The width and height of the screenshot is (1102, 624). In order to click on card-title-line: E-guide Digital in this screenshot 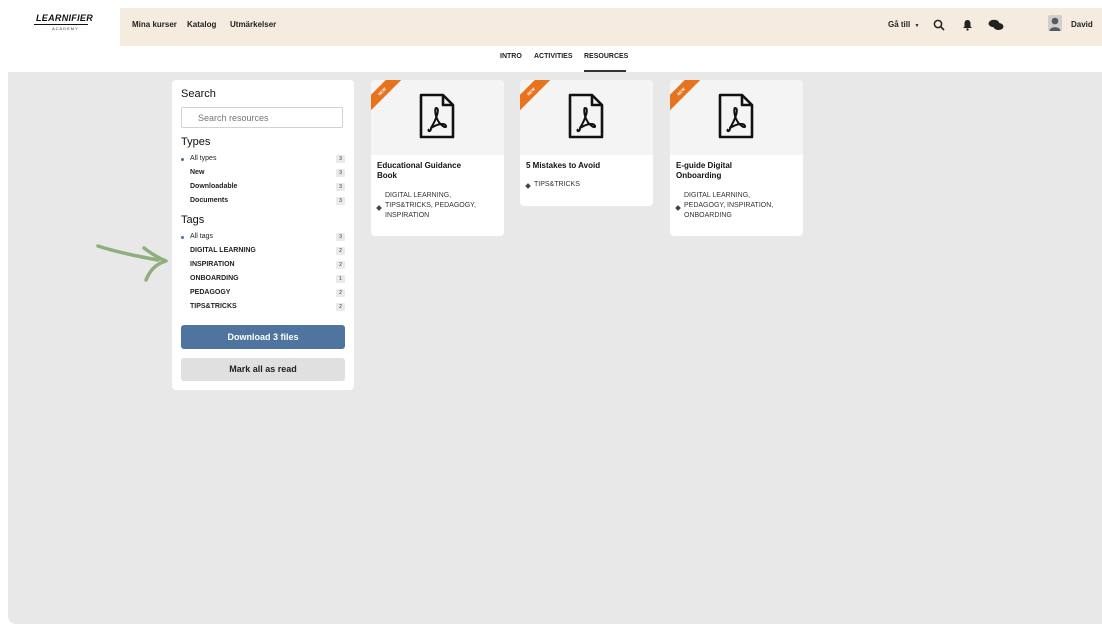, I will do `click(704, 165)`.